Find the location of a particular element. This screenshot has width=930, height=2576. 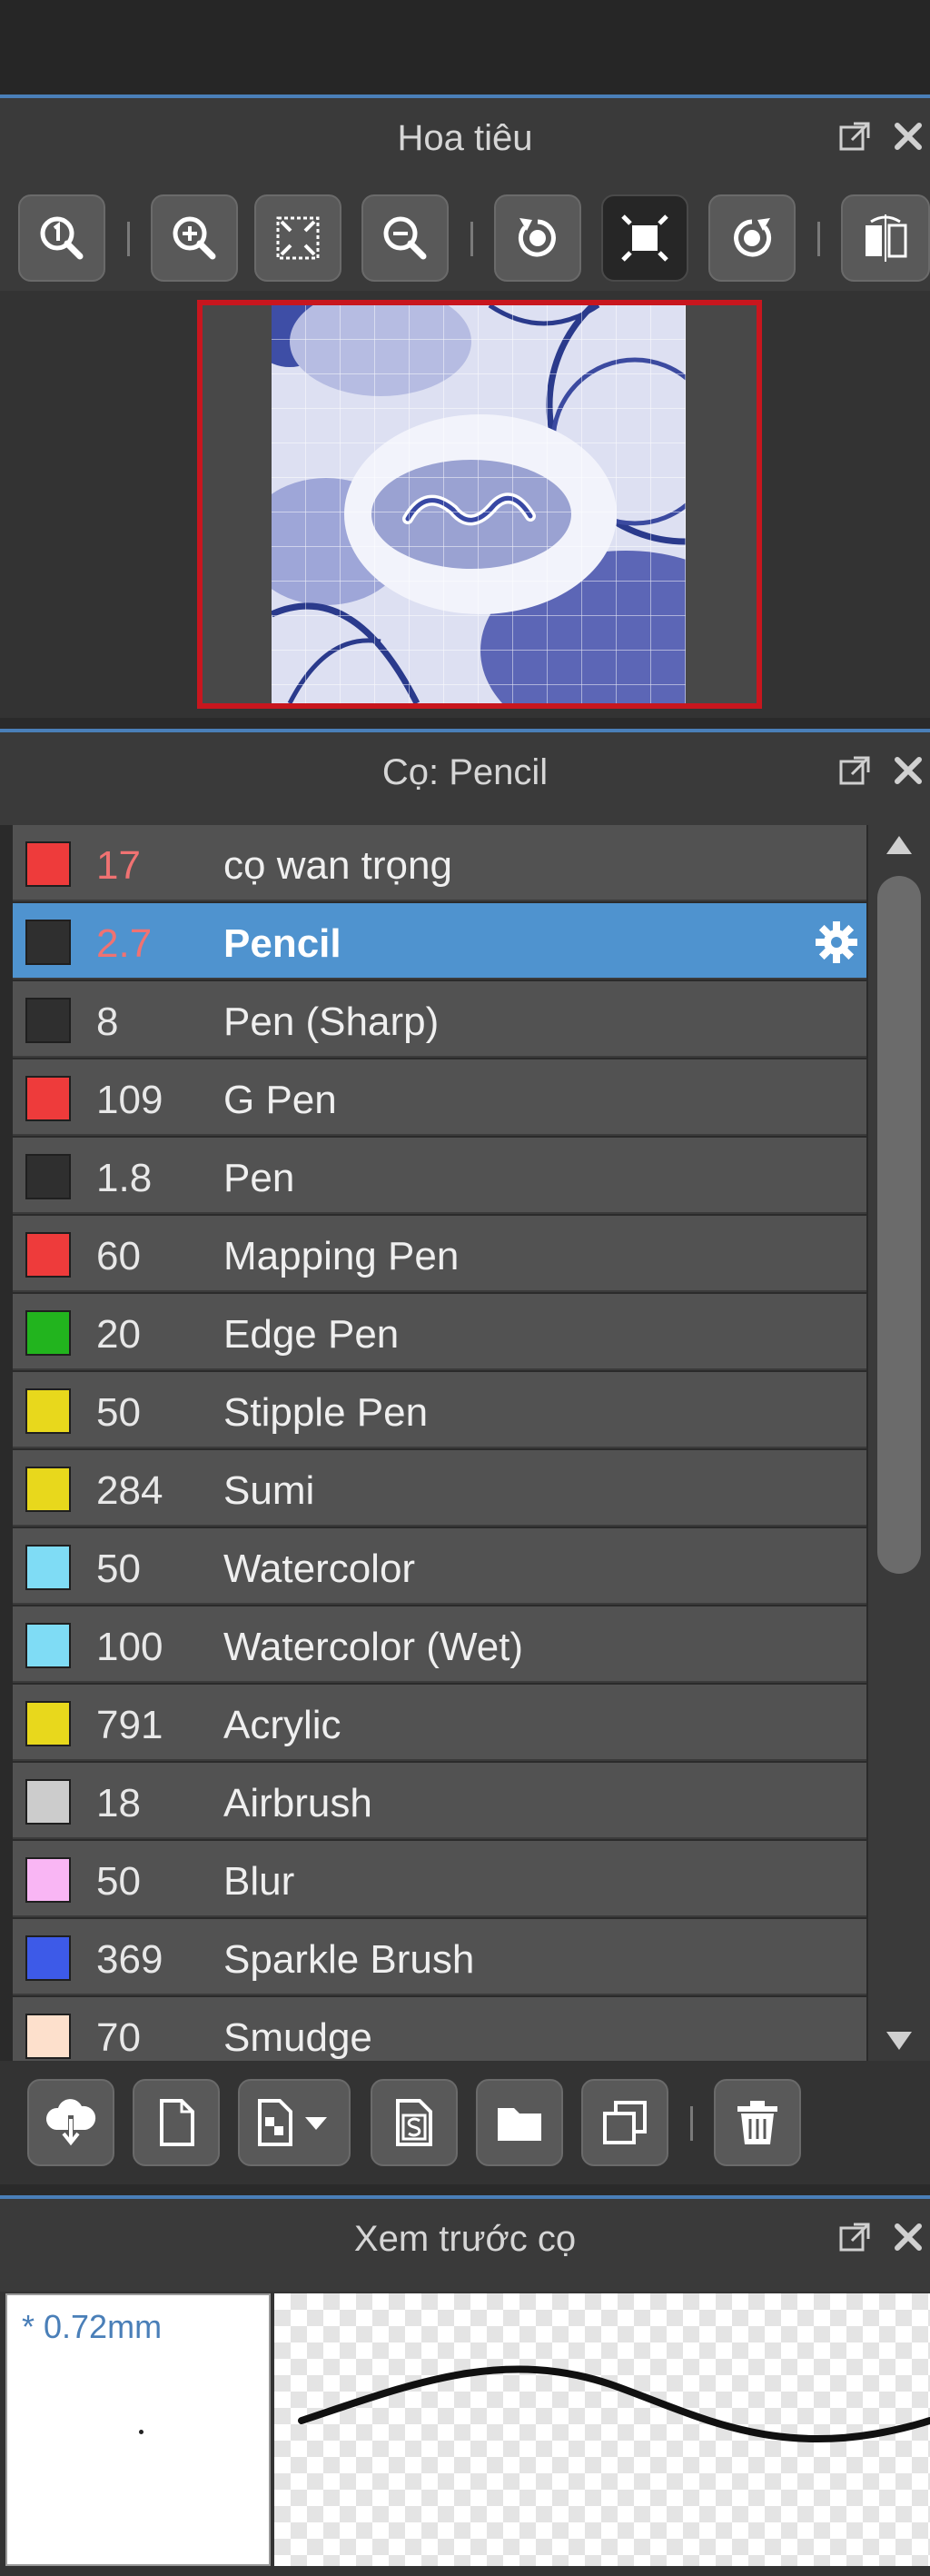

navigator-viewport-frame is located at coordinates (479, 505).